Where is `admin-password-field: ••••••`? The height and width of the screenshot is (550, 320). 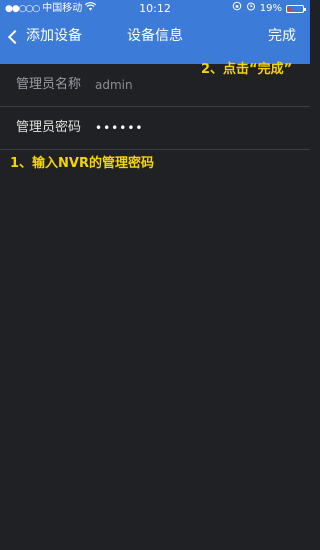 admin-password-field: •••••• is located at coordinates (119, 128).